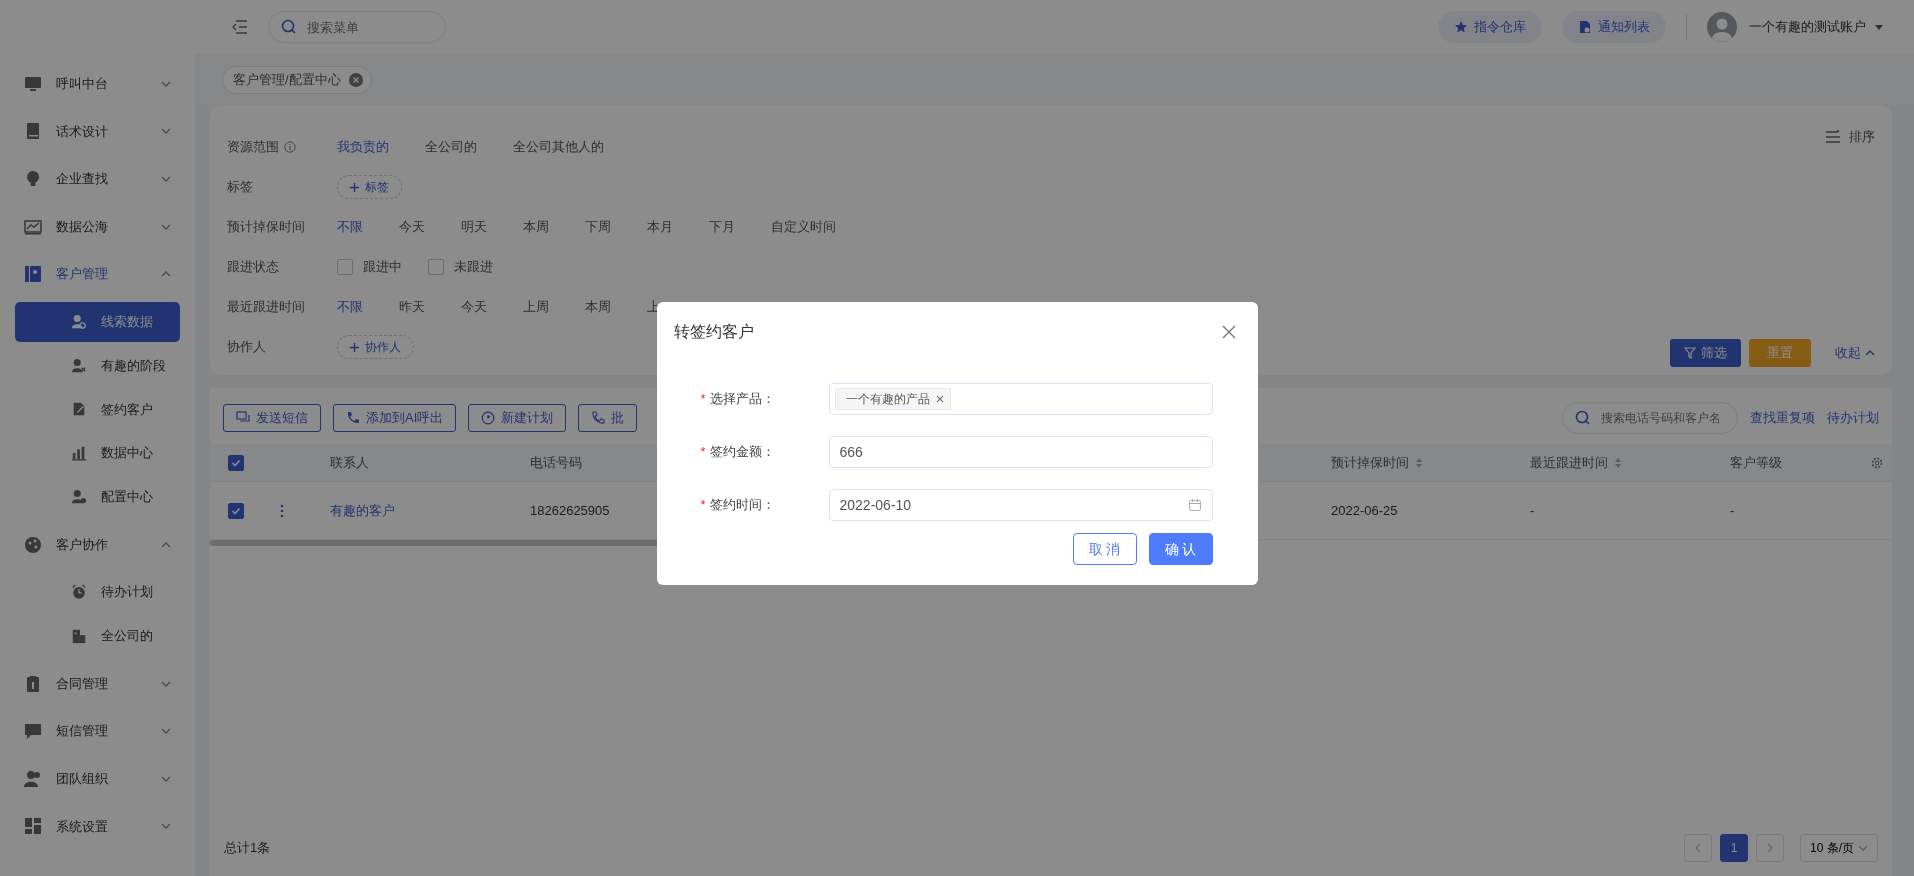  I want to click on filter-option: 上周, so click(536, 307).